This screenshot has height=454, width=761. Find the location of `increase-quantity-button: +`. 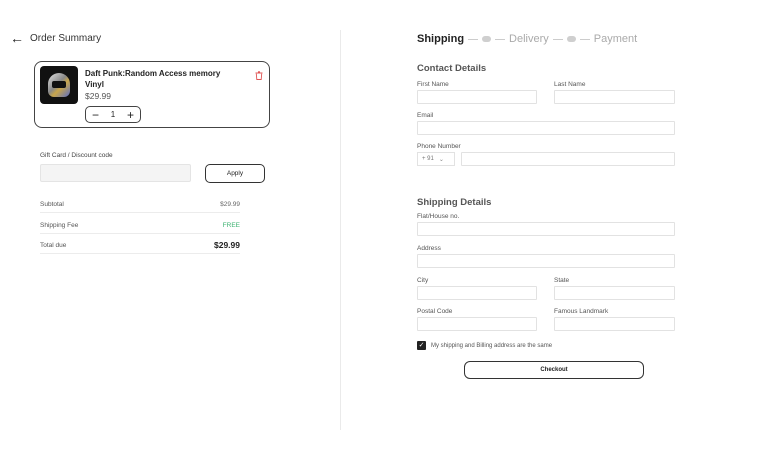

increase-quantity-button: + is located at coordinates (130, 115).